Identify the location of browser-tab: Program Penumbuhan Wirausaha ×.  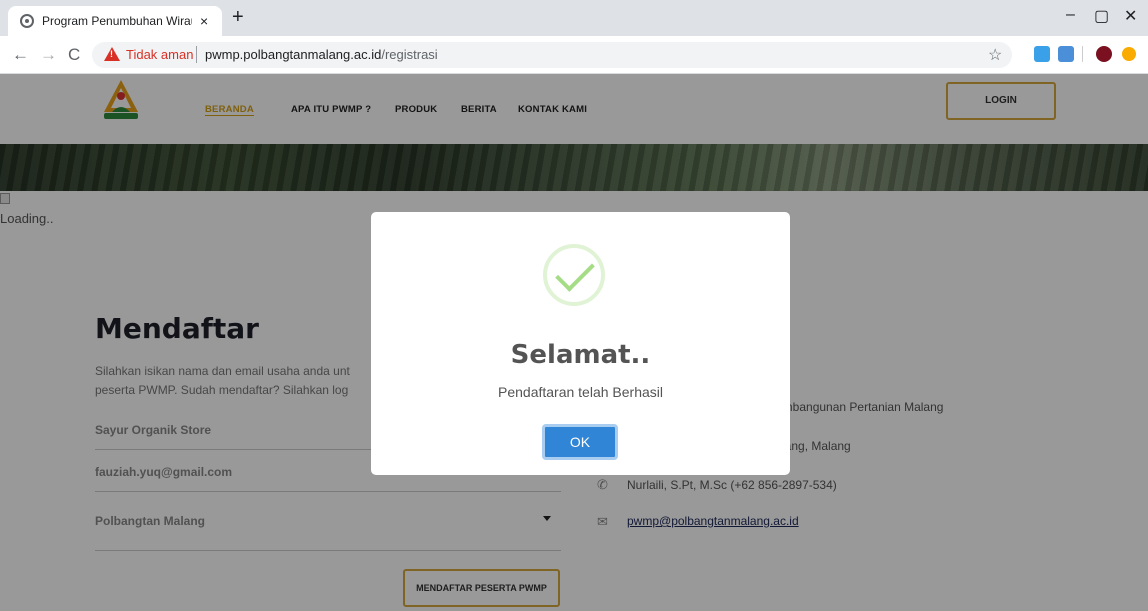
(115, 21).